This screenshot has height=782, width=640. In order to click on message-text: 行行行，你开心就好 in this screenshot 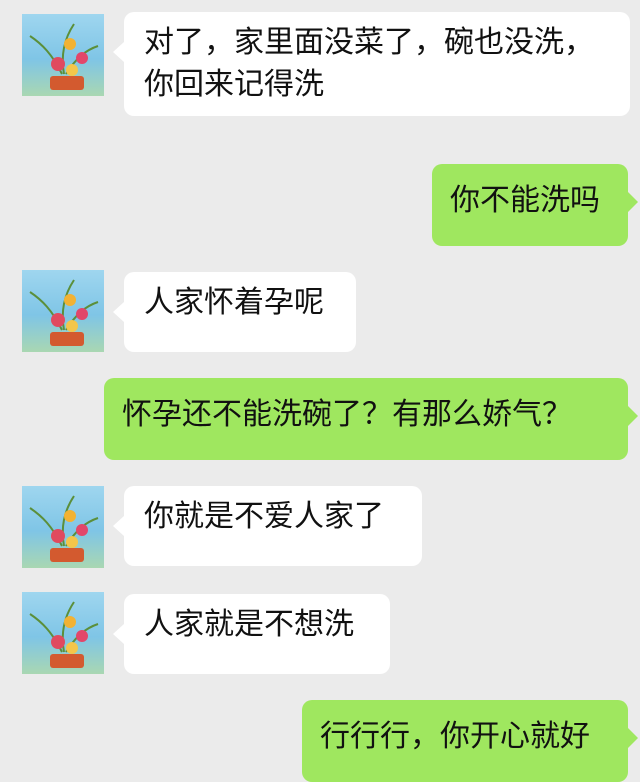, I will do `click(455, 736)`.